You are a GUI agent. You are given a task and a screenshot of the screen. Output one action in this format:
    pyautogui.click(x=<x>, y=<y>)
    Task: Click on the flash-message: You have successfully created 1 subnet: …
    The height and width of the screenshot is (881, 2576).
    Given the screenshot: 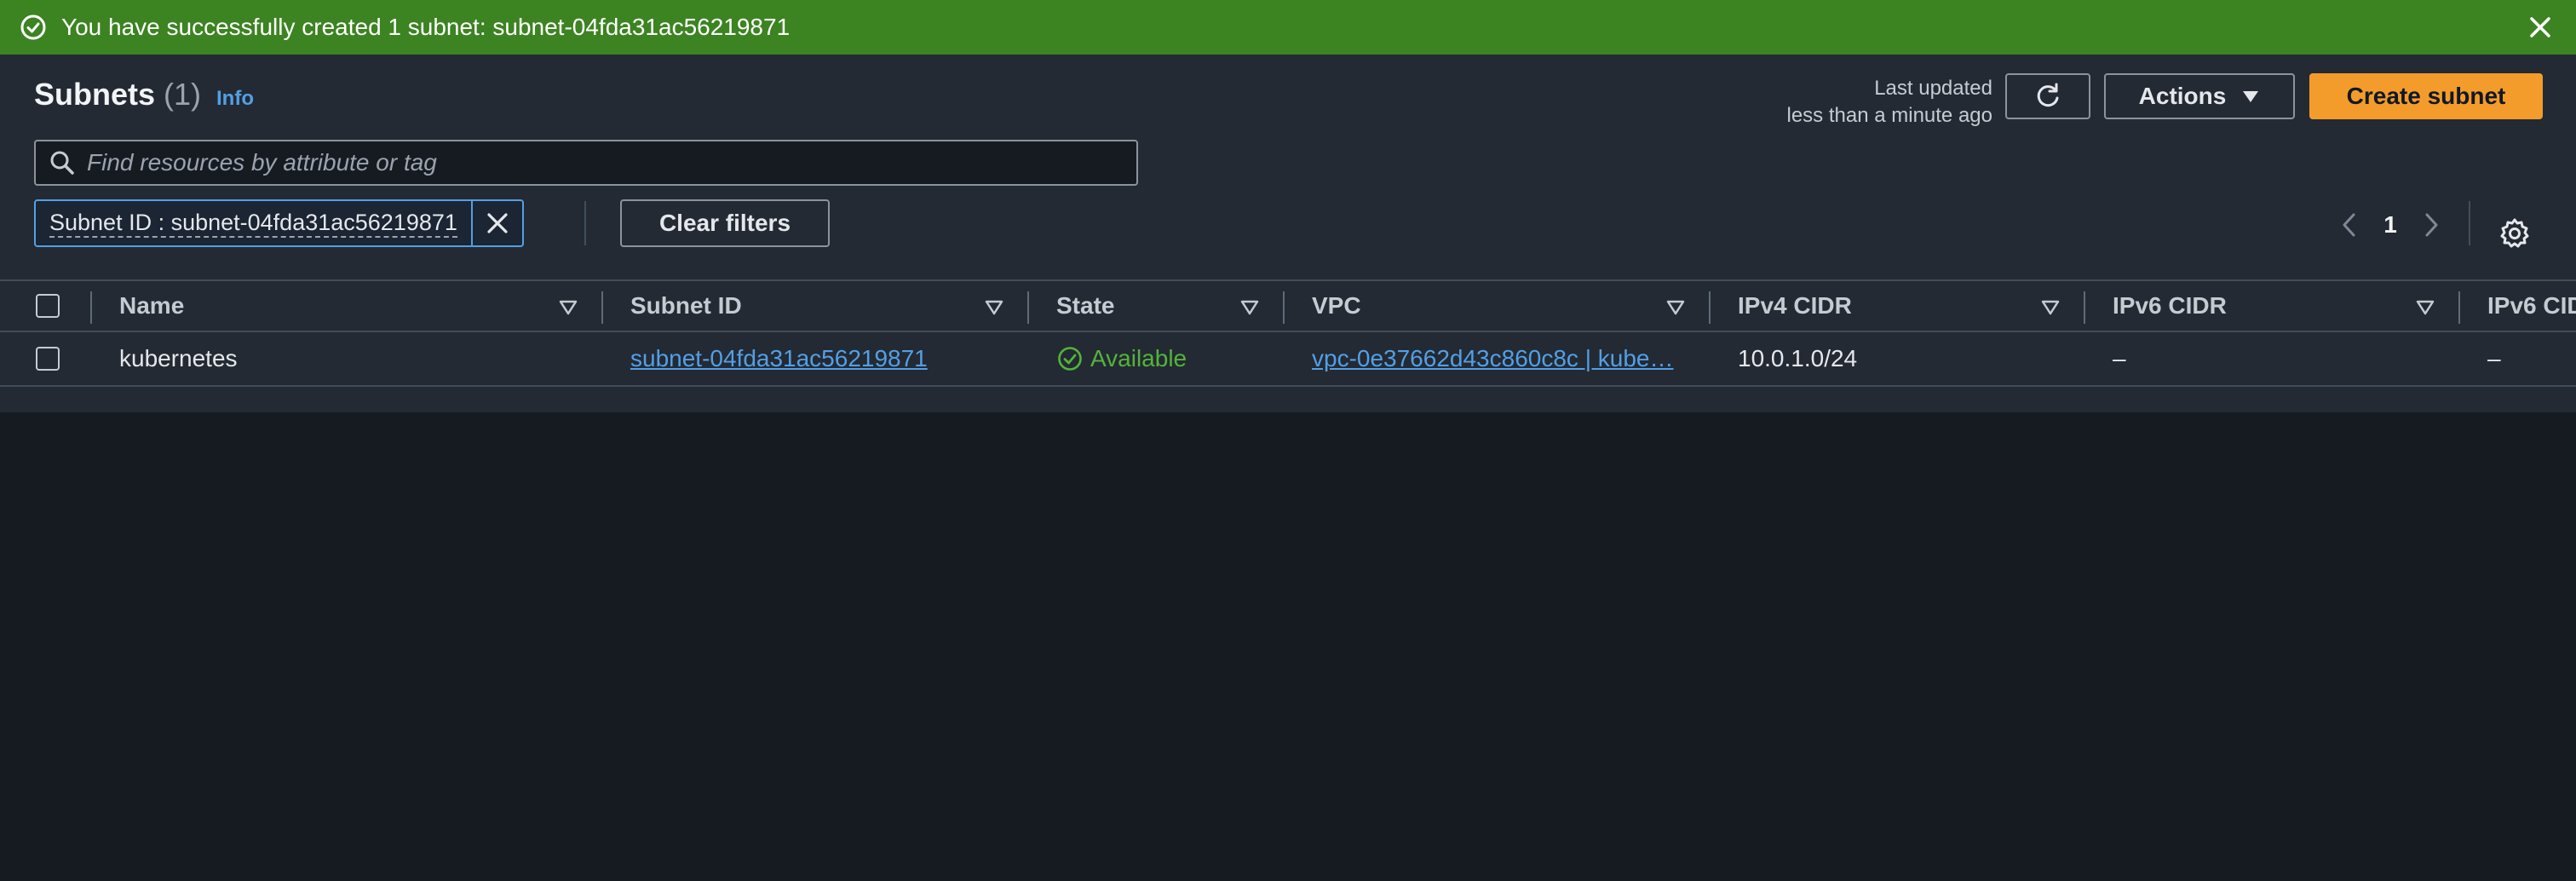 What is the action you would take?
    pyautogui.click(x=426, y=27)
    